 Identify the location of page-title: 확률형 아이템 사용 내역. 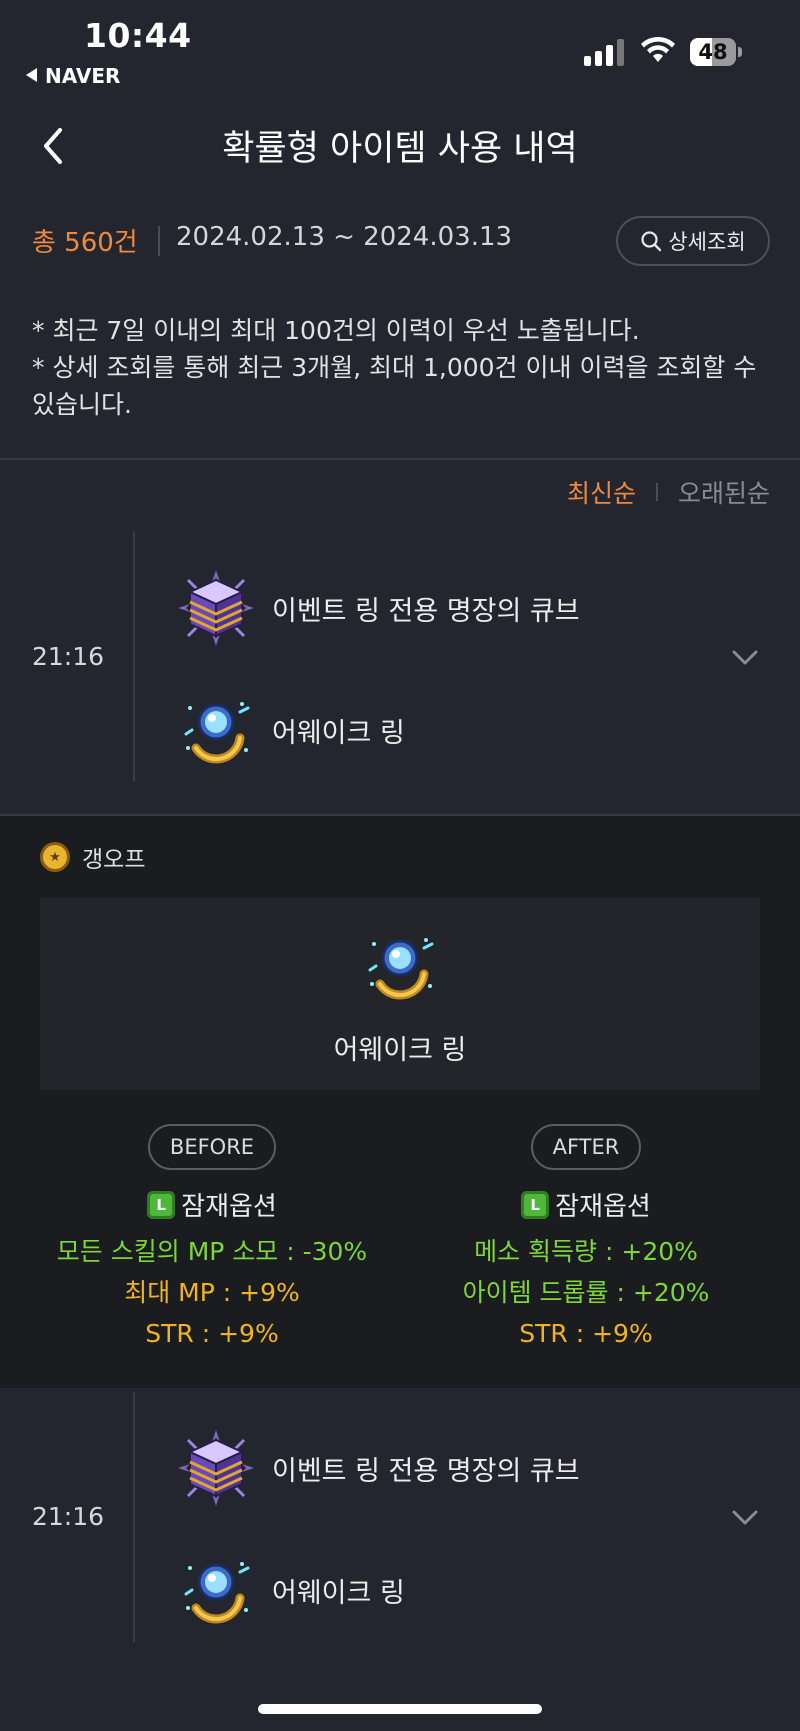
(400, 149).